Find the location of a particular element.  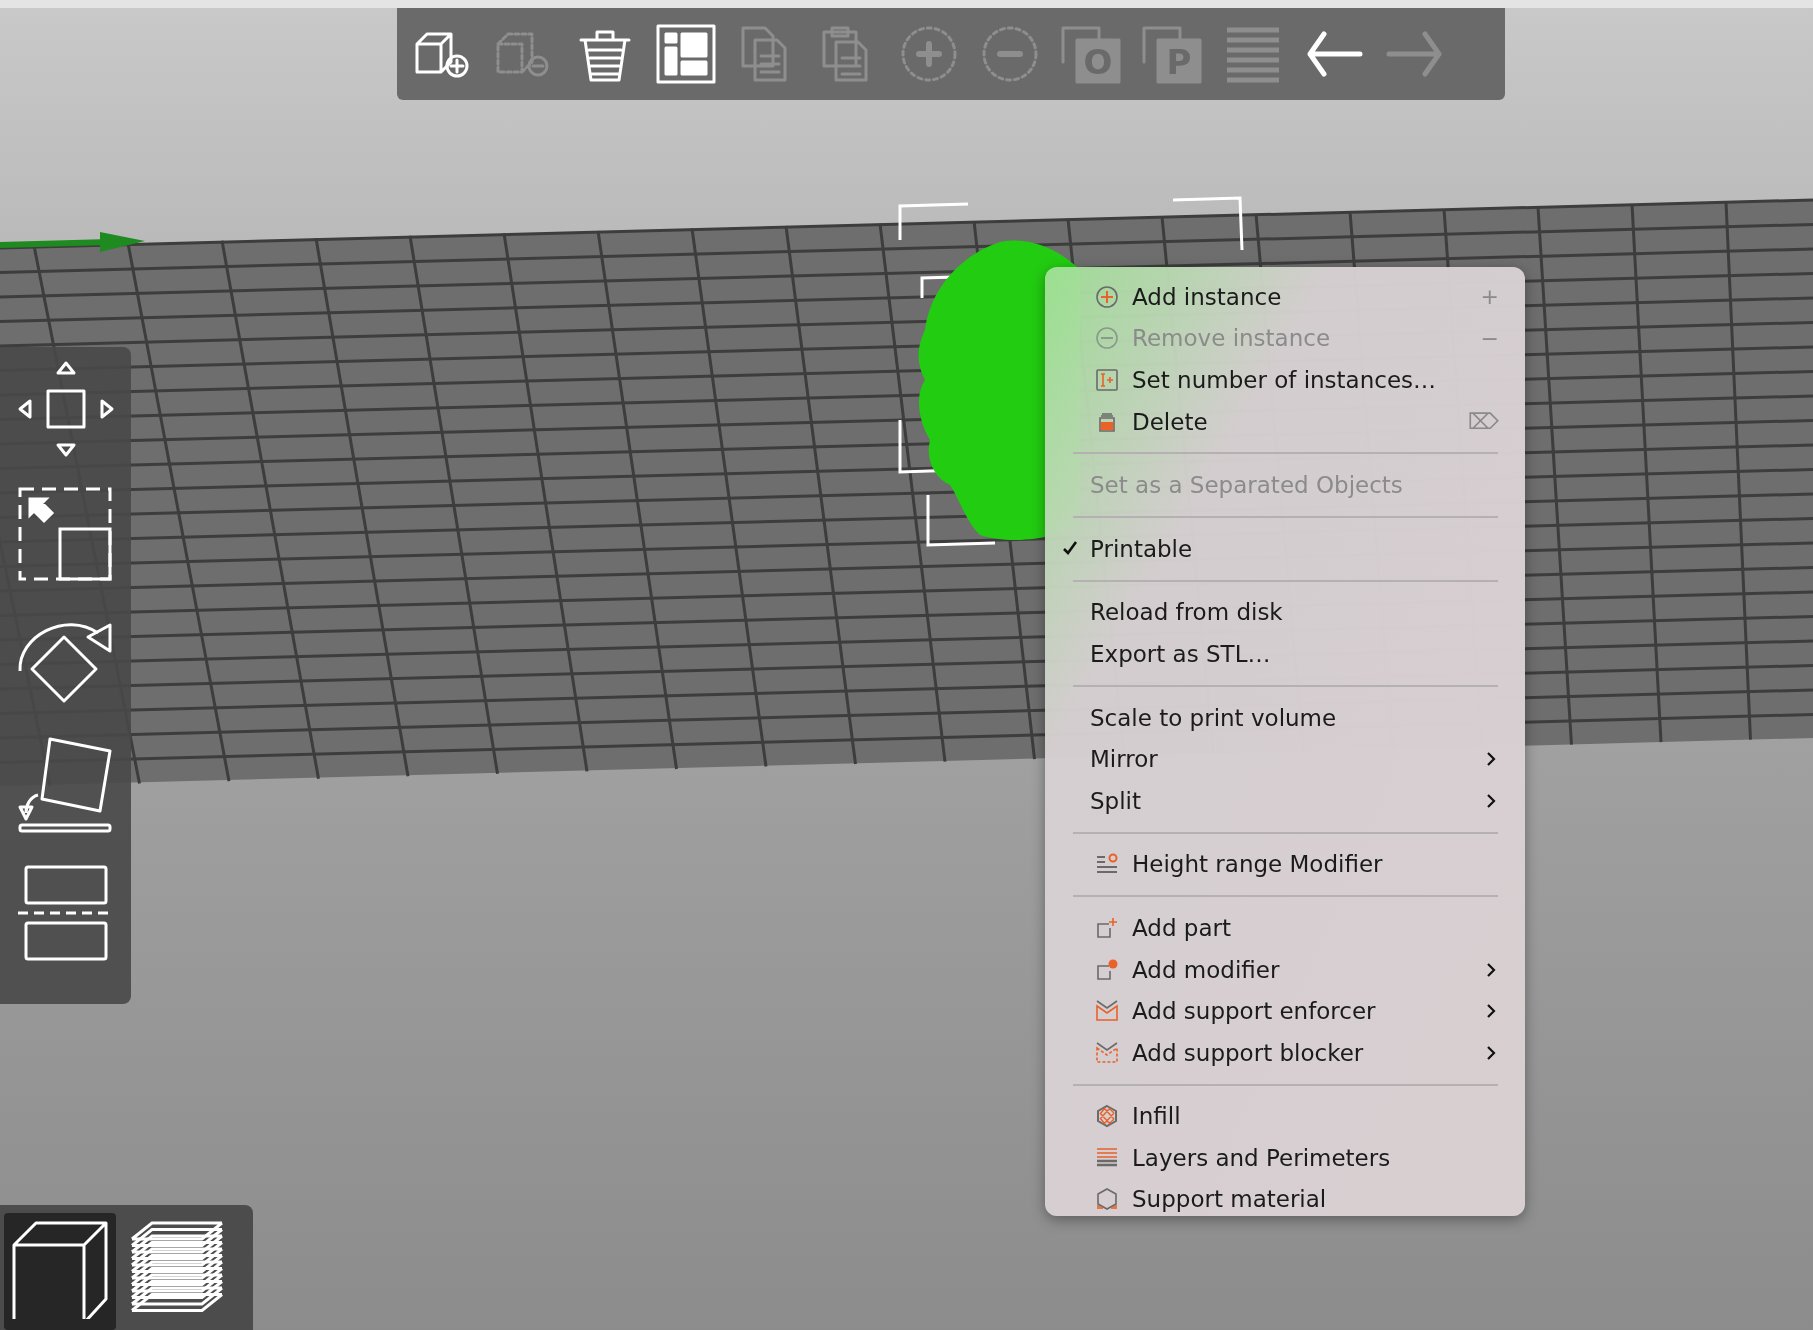

add-modifier-icon is located at coordinates (1107, 969).